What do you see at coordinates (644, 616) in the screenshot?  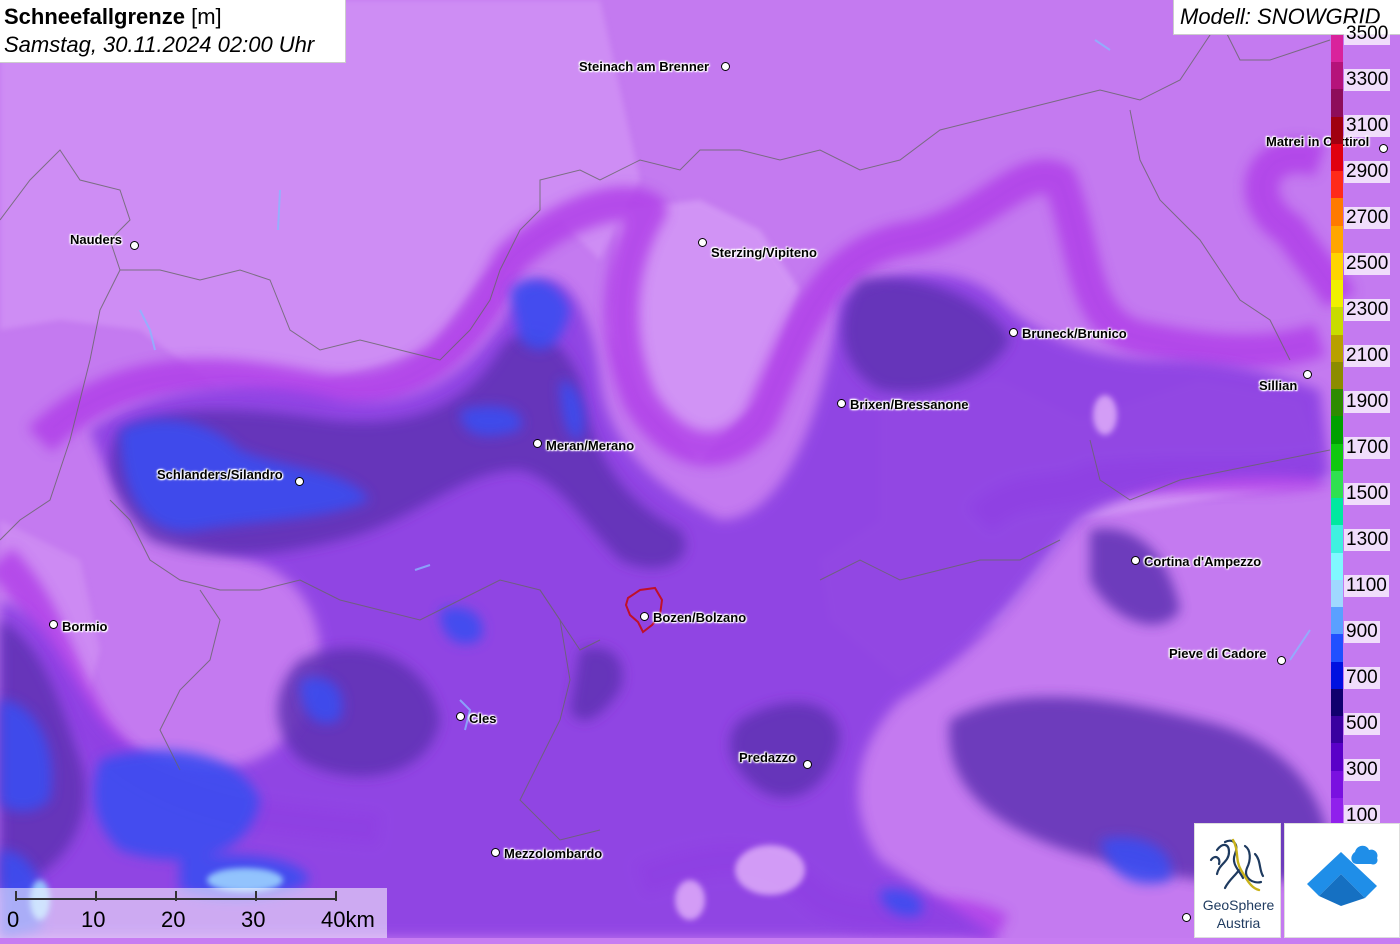 I see `city-dot-bozen` at bounding box center [644, 616].